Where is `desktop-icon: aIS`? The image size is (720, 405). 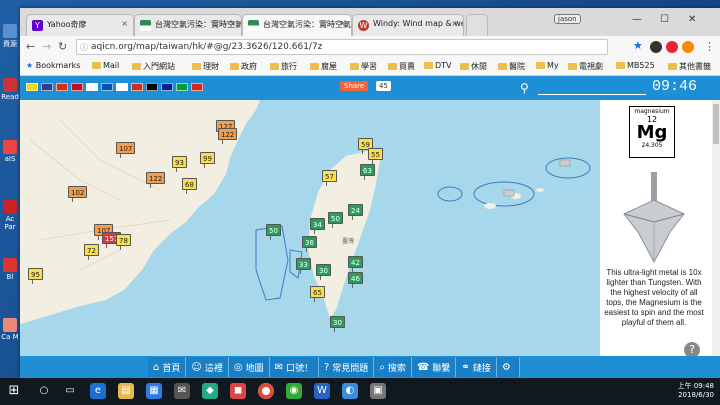 desktop-icon: aIS is located at coordinates (10, 151).